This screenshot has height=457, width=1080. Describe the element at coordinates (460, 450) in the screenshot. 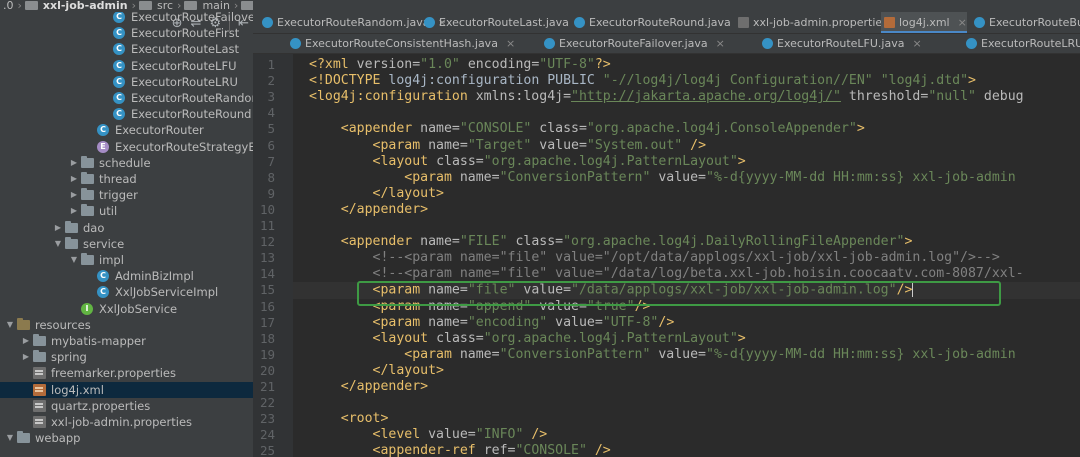

I see `code-line: <appender-ref ref="CONSOLE" />` at that location.